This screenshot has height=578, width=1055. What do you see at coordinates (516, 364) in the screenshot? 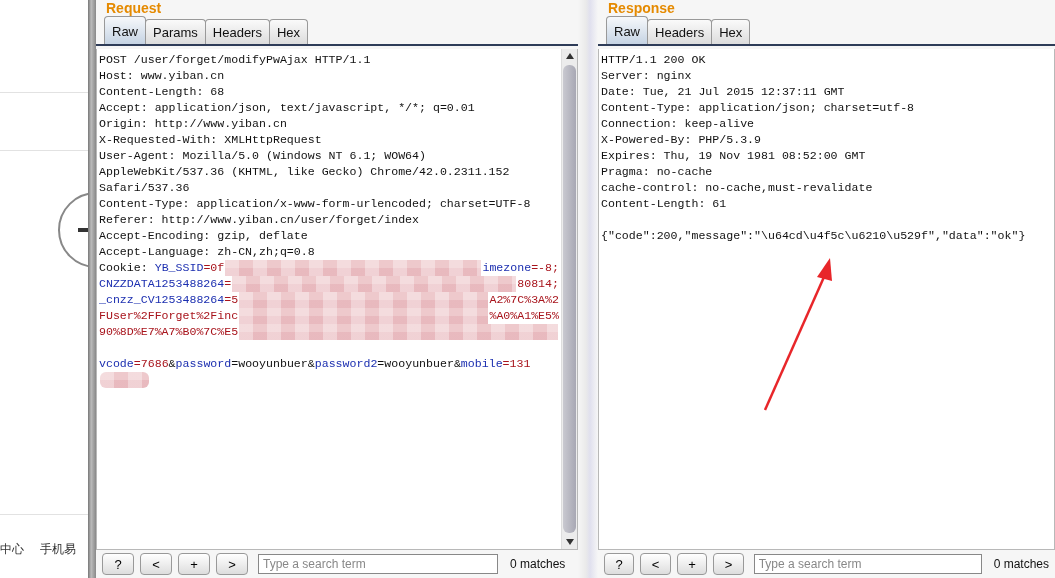
I see `param-value: =131` at bounding box center [516, 364].